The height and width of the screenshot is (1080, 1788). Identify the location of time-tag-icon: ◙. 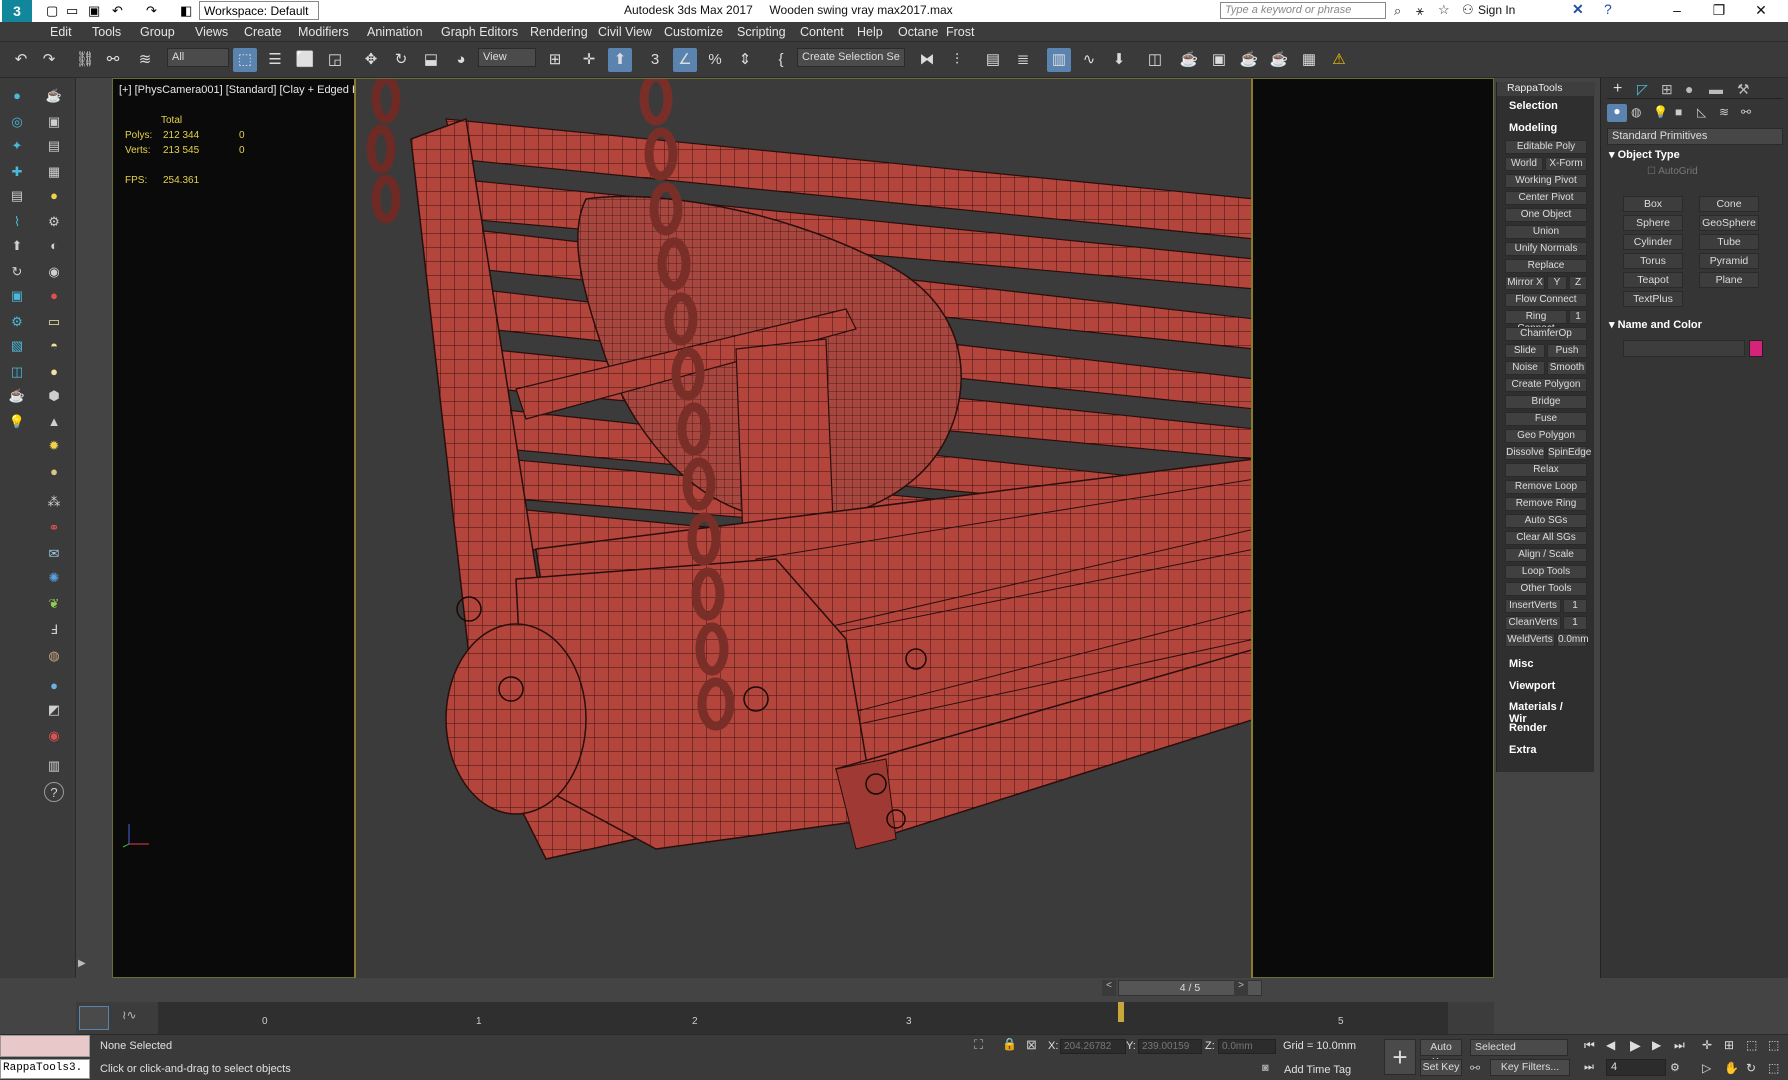
(1265, 1068).